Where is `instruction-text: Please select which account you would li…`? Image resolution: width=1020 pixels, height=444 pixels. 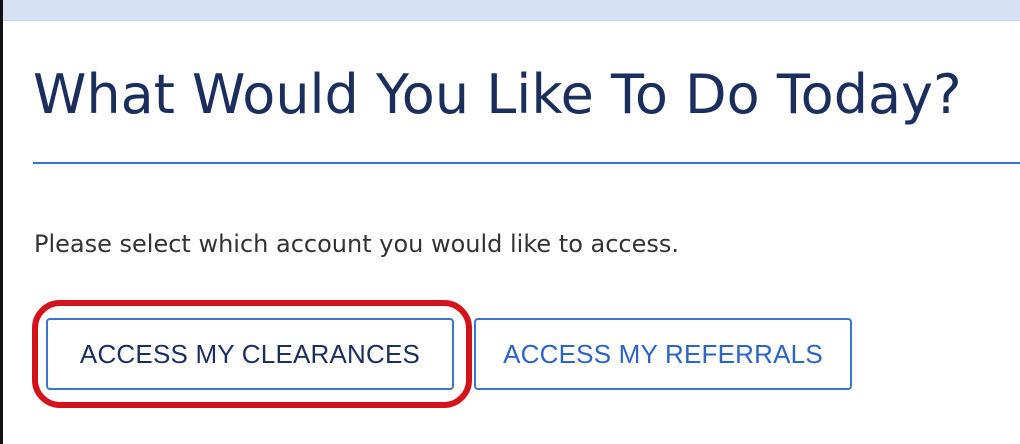 instruction-text: Please select which account you would li… is located at coordinates (357, 244).